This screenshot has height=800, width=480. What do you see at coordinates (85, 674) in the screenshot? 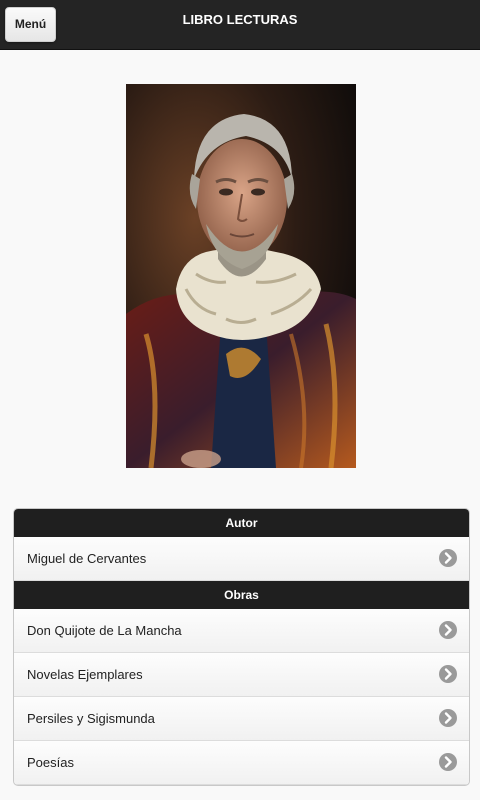
I see `list-item-label: Novelas Ejemplares` at bounding box center [85, 674].